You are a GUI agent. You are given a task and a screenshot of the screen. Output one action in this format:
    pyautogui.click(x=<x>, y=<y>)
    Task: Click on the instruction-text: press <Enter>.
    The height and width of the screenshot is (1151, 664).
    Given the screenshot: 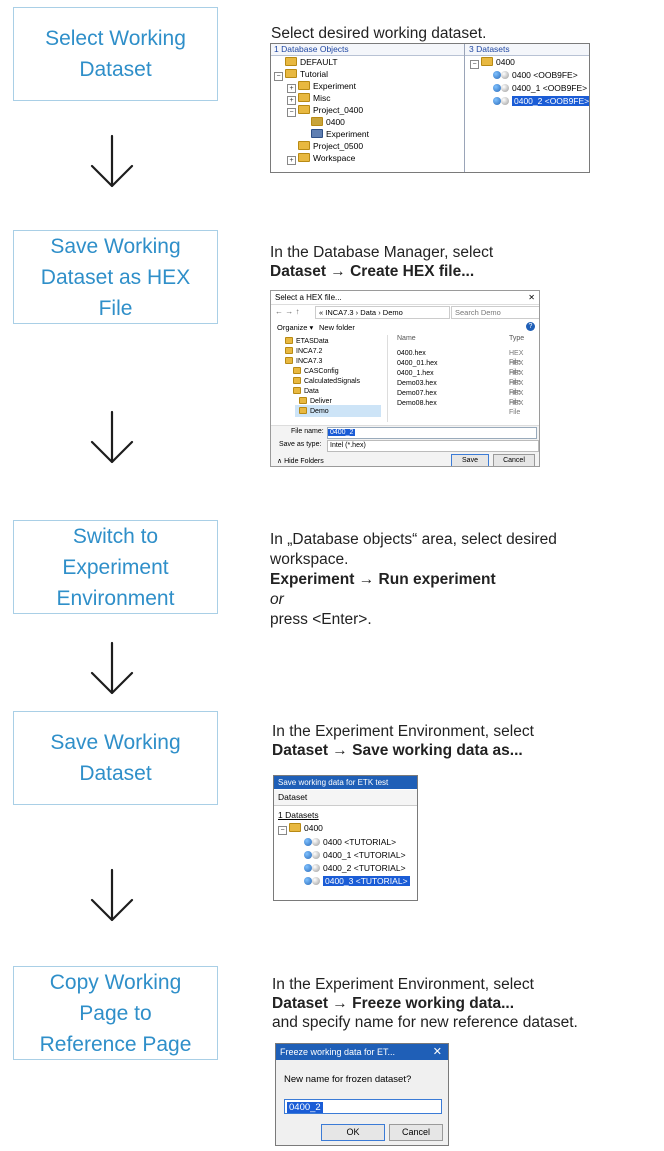 What is the action you would take?
    pyautogui.click(x=321, y=619)
    